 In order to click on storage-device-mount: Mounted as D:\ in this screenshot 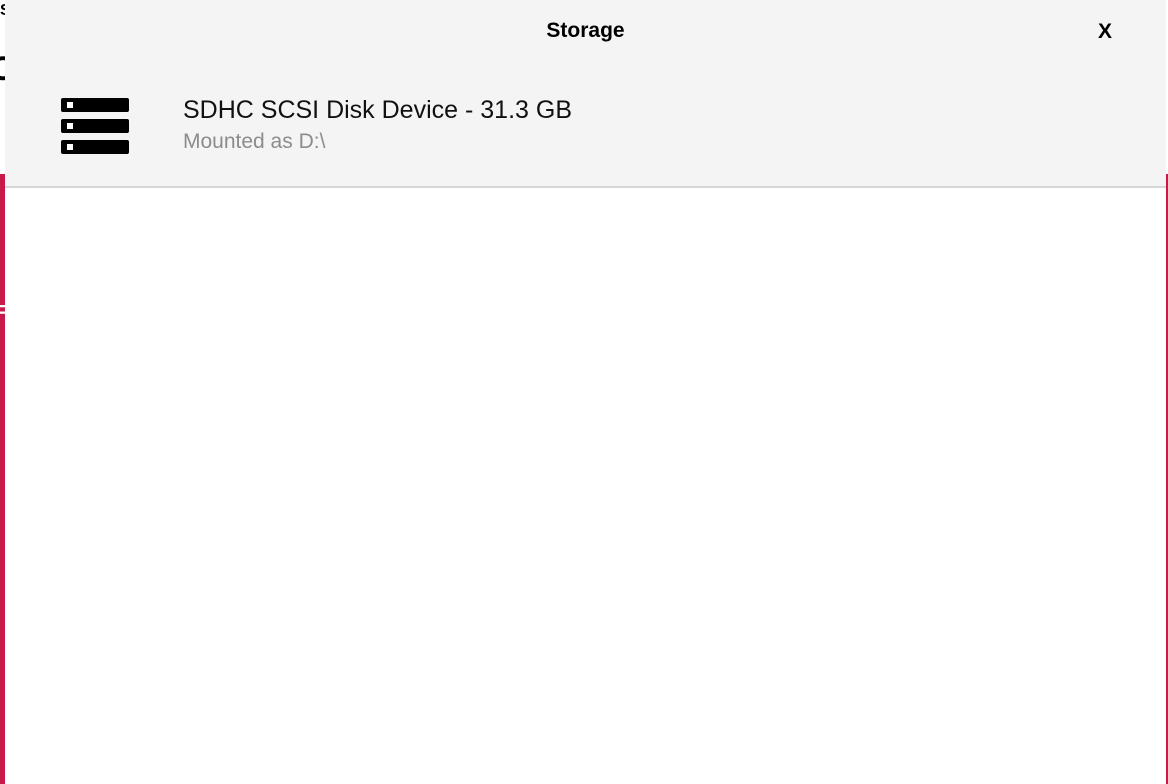, I will do `click(254, 141)`.